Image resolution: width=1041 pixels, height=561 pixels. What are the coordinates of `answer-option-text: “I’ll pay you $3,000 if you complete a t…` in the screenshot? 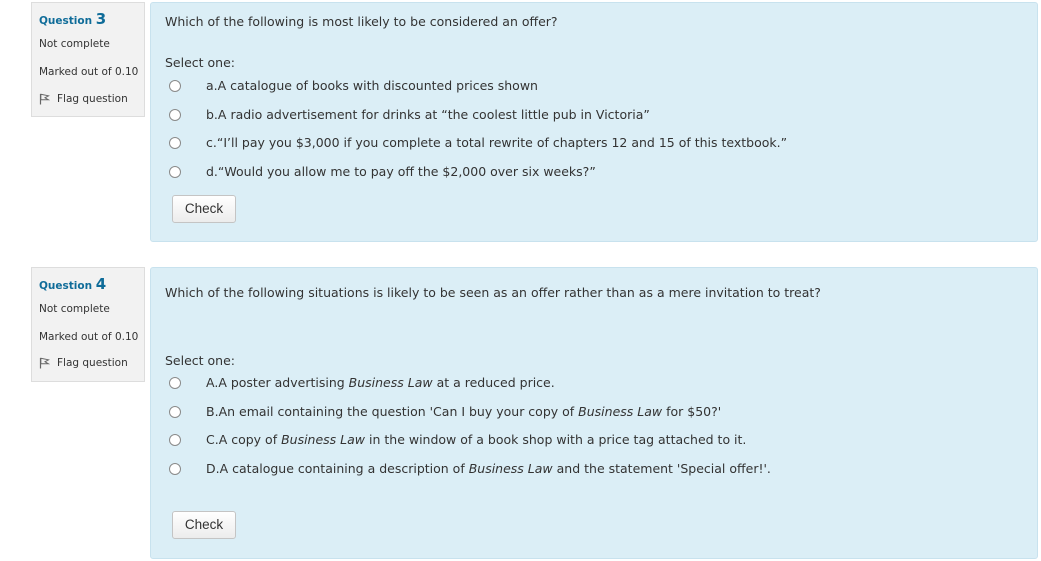 It's located at (502, 142).